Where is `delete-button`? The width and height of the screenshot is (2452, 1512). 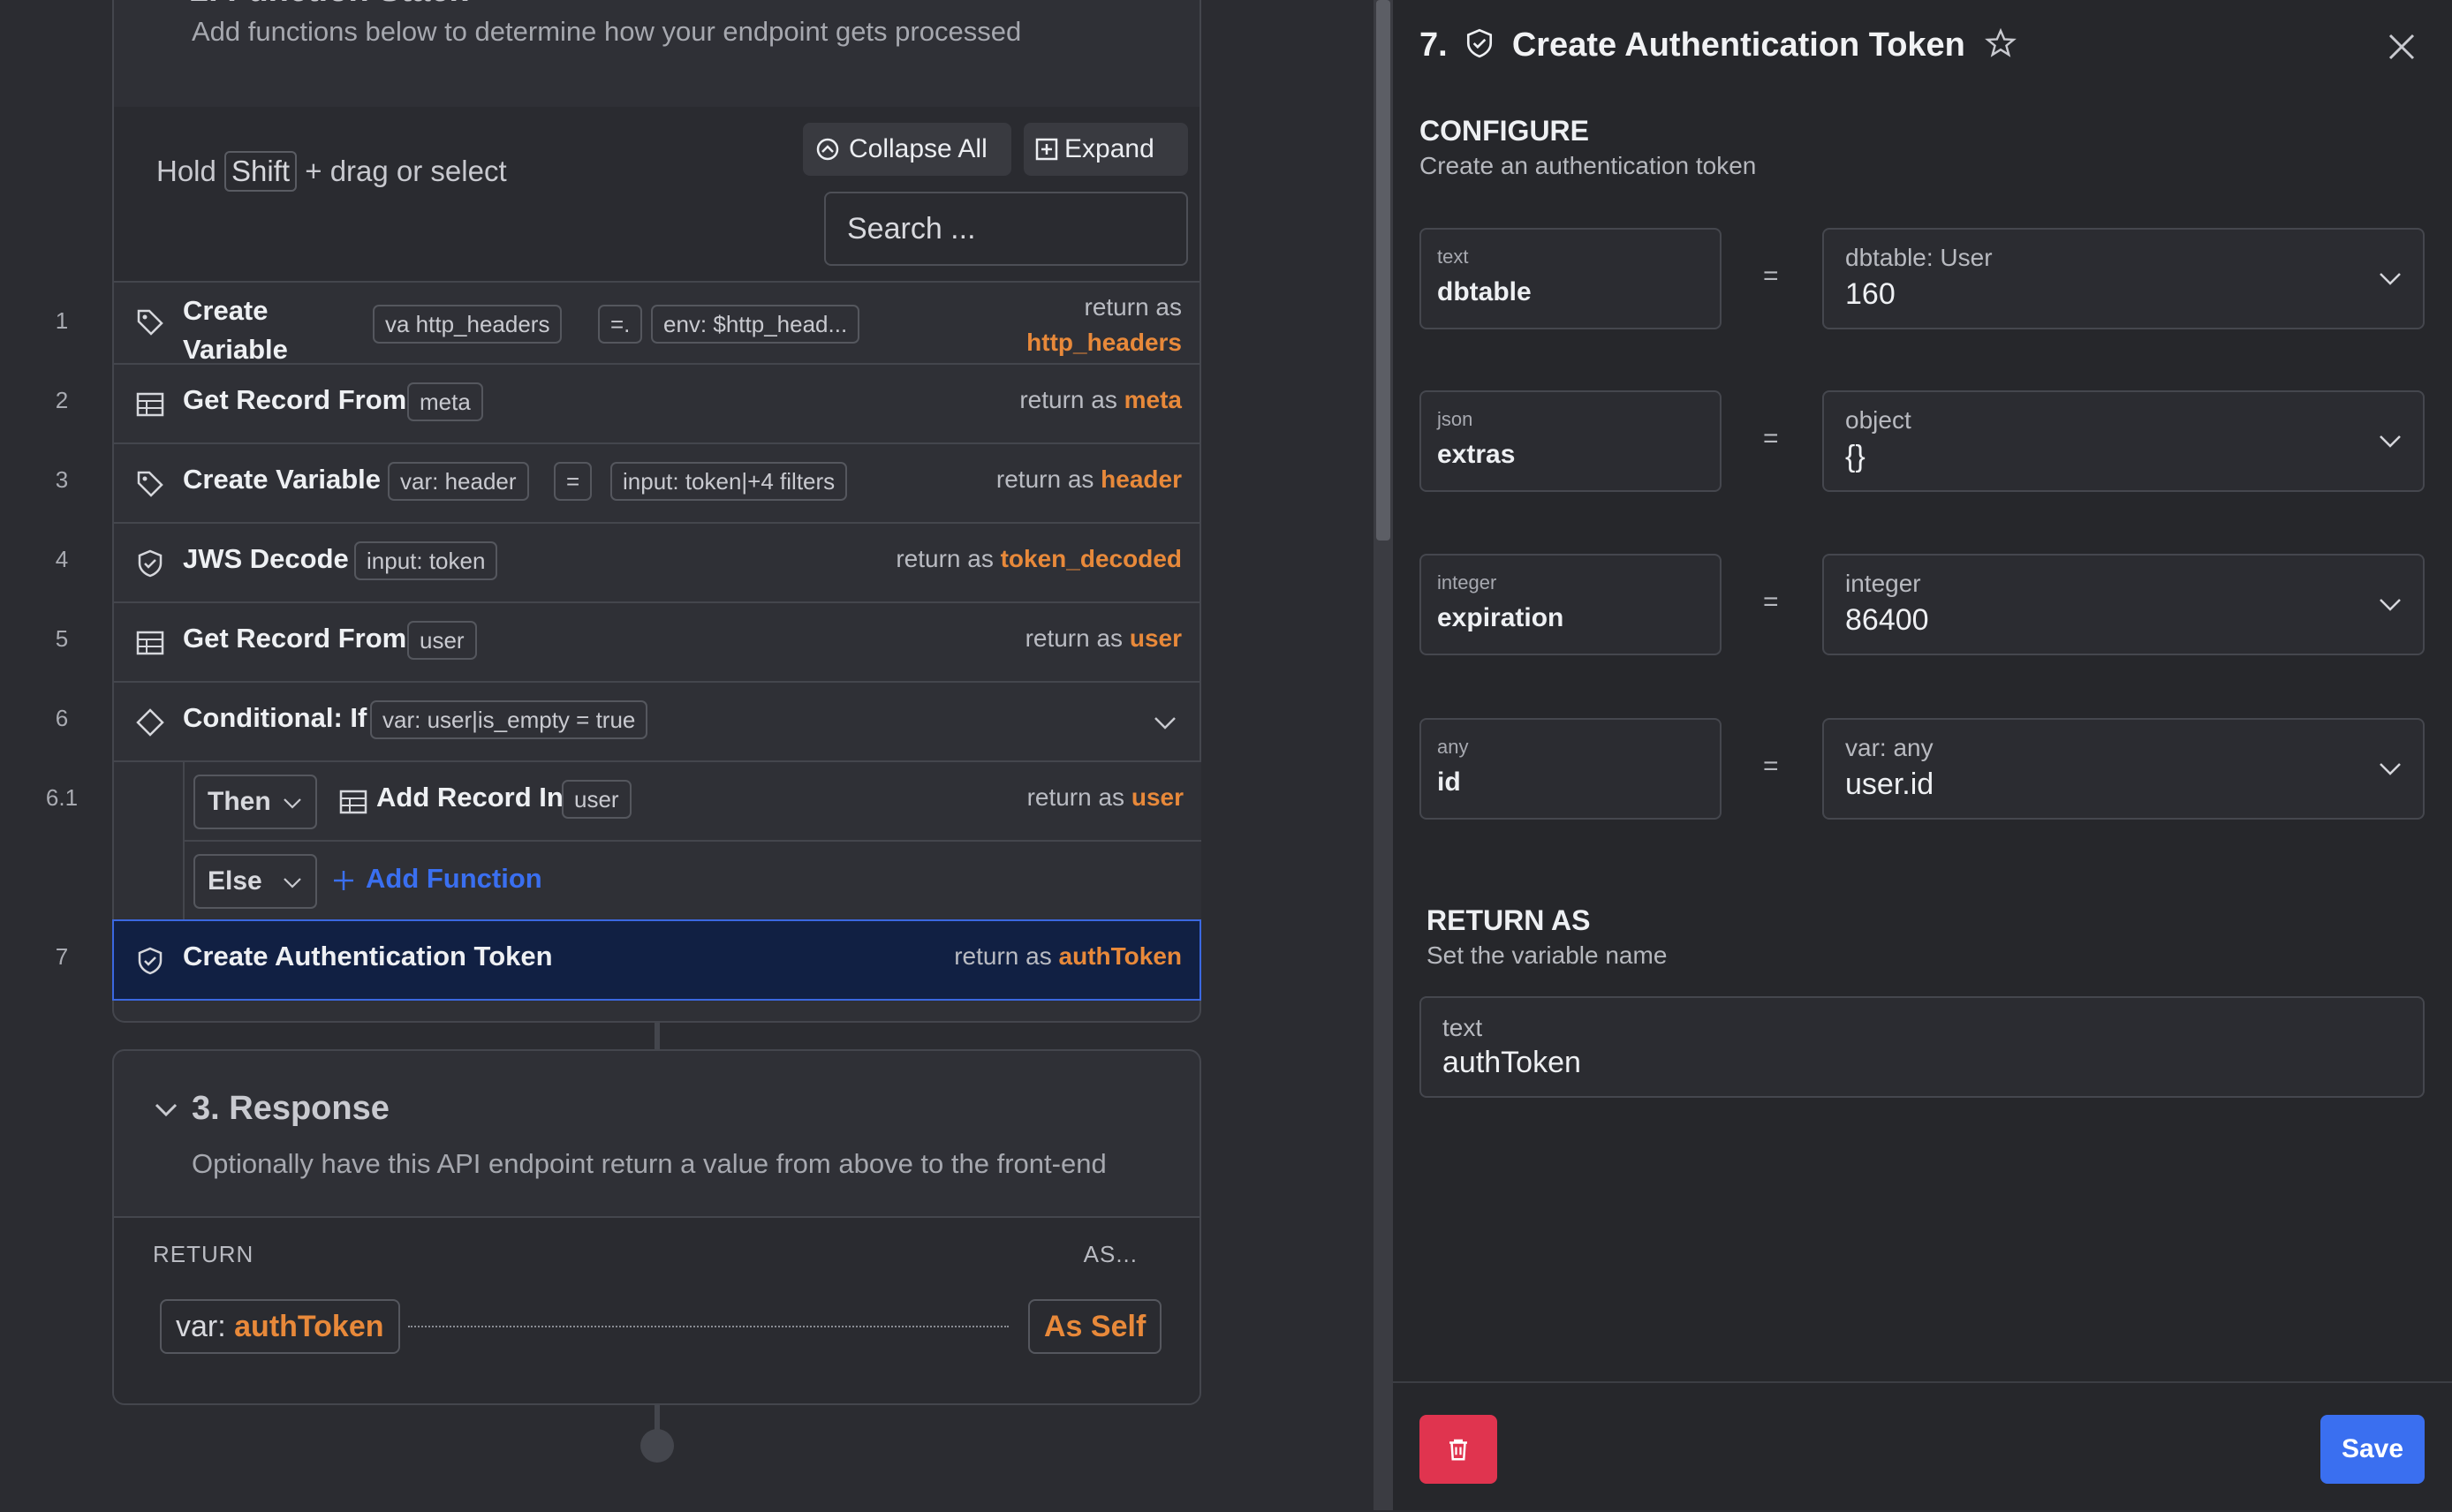
delete-button is located at coordinates (1458, 1449).